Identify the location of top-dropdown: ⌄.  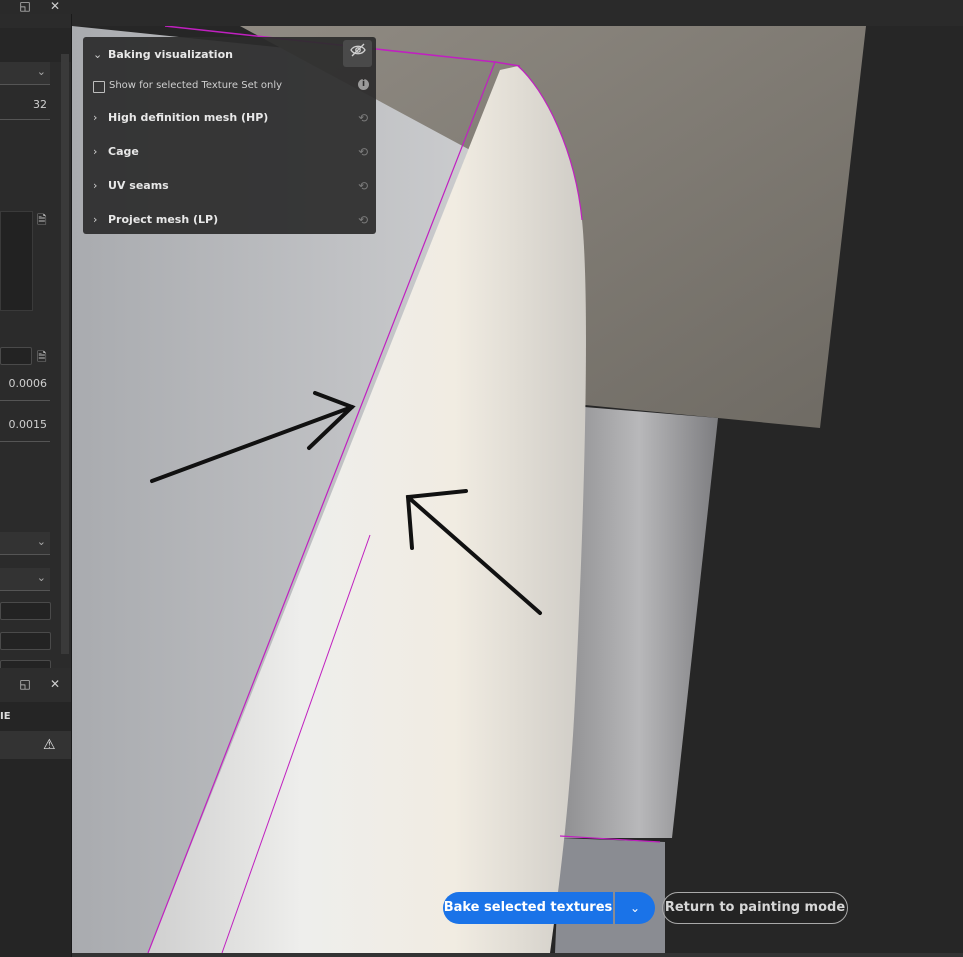
(25, 73).